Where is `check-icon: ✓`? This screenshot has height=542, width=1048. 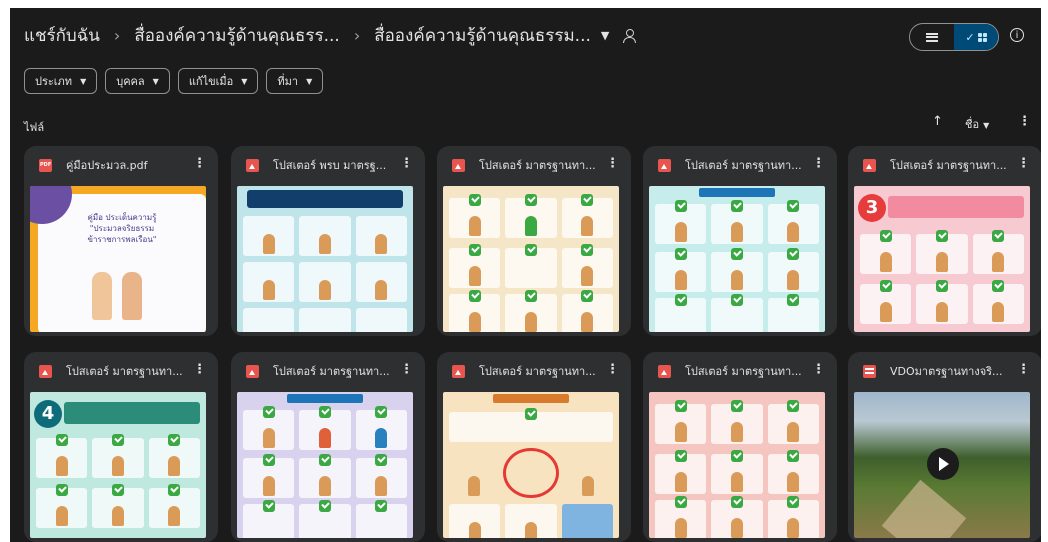 check-icon: ✓ is located at coordinates (970, 37).